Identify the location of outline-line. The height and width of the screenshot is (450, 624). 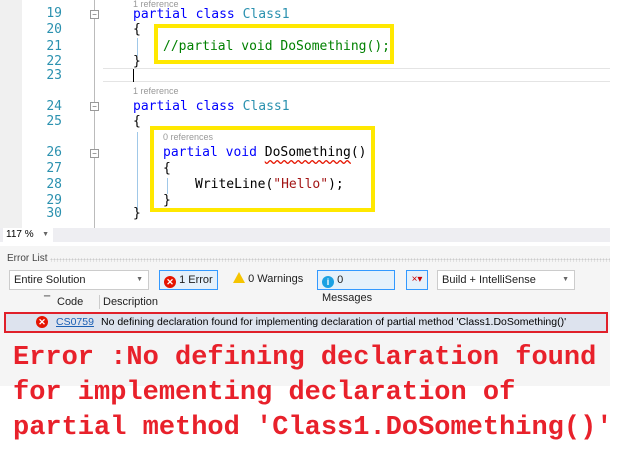
(94, 114).